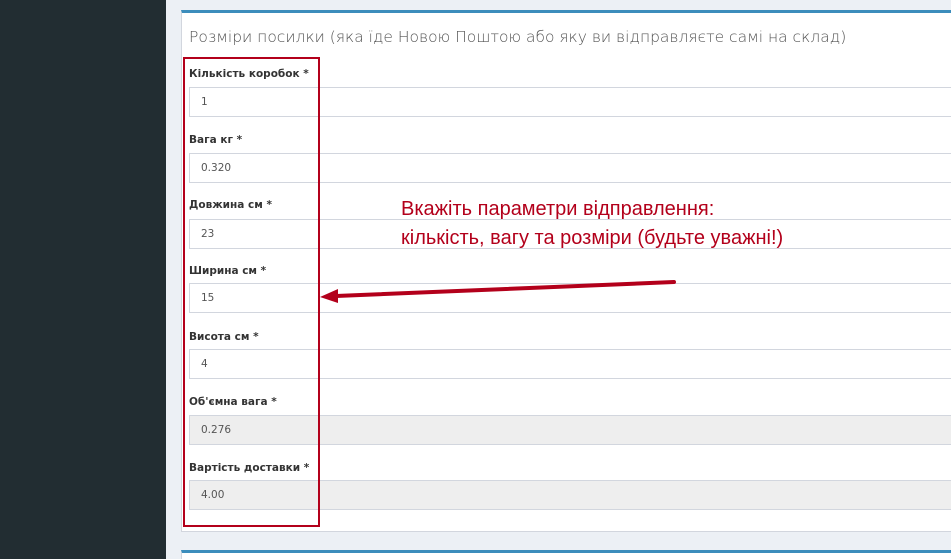 The height and width of the screenshot is (559, 951). What do you see at coordinates (566, 554) in the screenshot?
I see `next-box` at bounding box center [566, 554].